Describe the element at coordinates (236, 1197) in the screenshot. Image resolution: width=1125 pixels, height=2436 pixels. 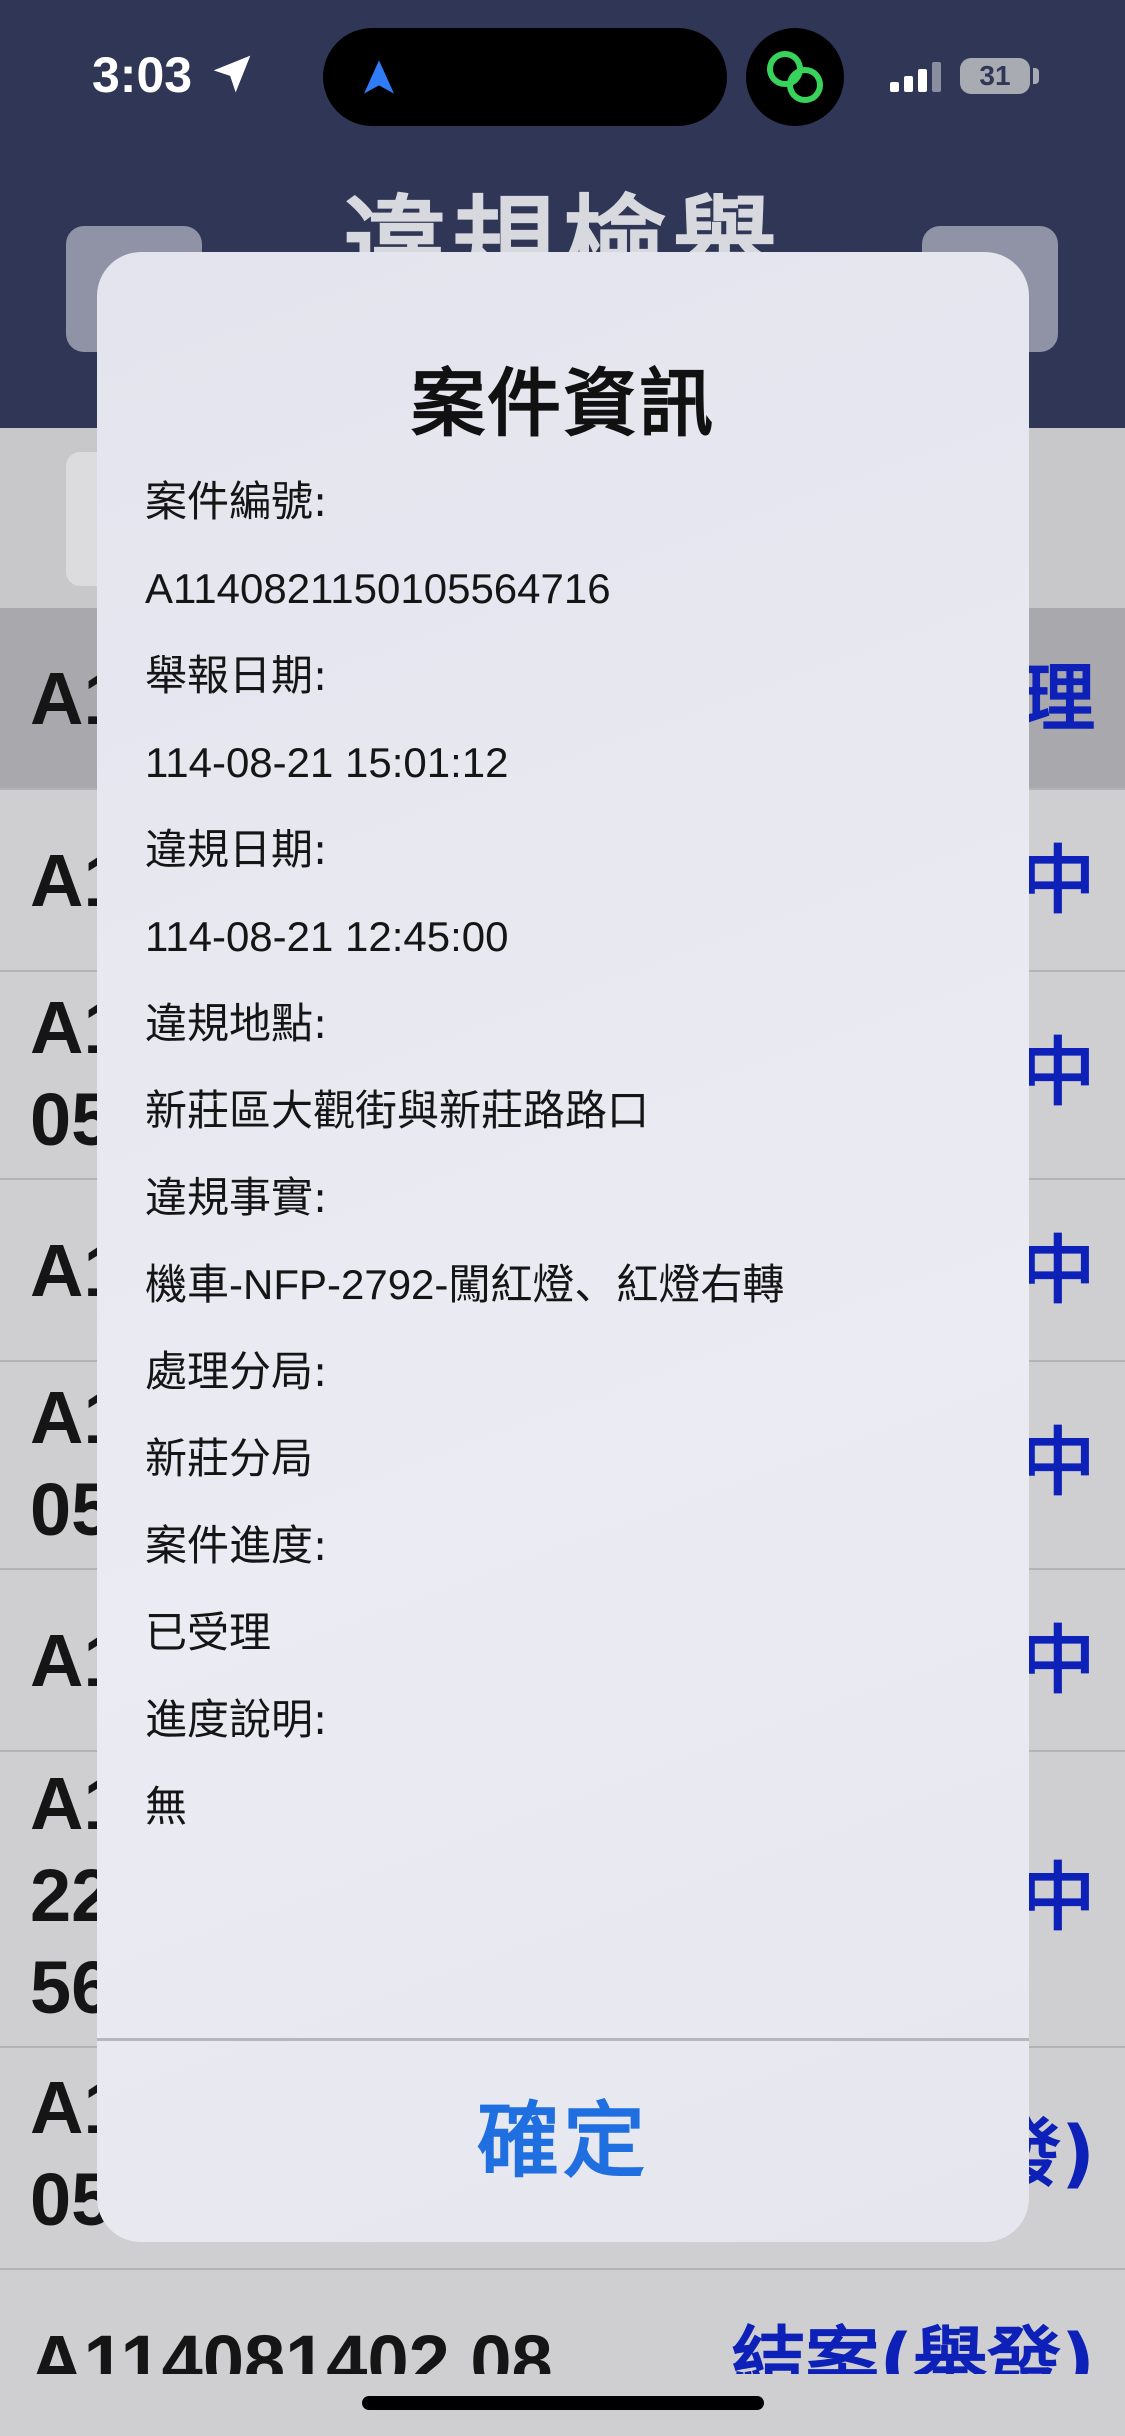
I see `violation-fact-label: 違規事實:` at that location.